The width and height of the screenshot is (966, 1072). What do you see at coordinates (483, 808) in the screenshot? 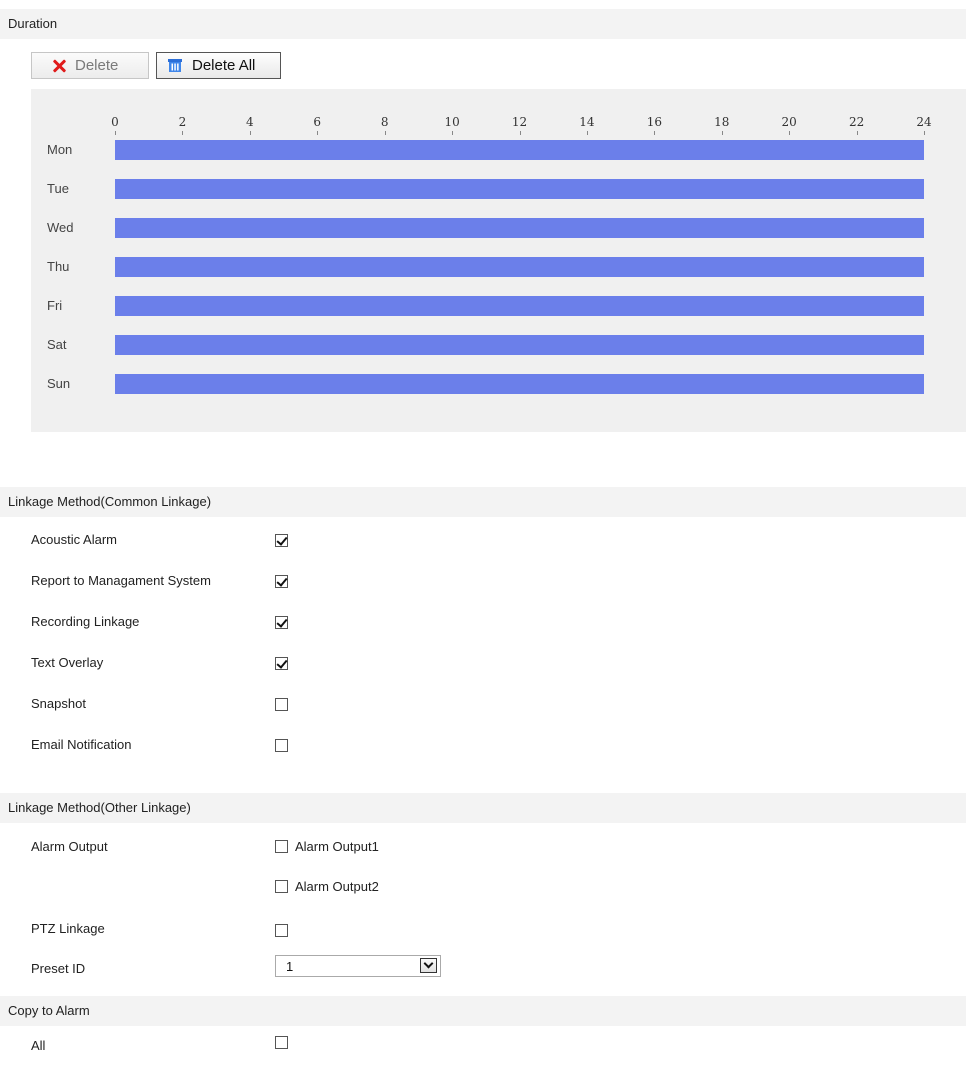
I see `other-linkage-header: Linkage Method(Other Linkage)` at bounding box center [483, 808].